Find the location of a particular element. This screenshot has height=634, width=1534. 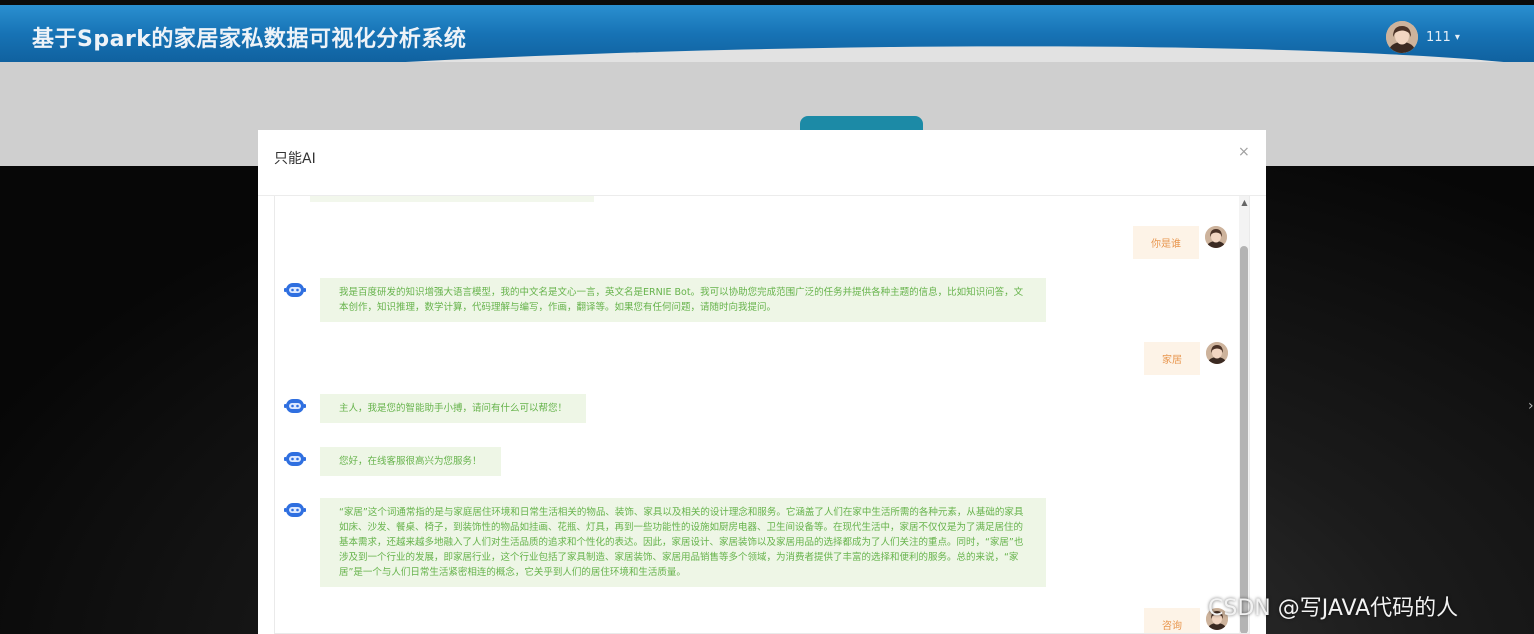

watermark: CSDN @写JAVA代码的人 is located at coordinates (1333, 608).